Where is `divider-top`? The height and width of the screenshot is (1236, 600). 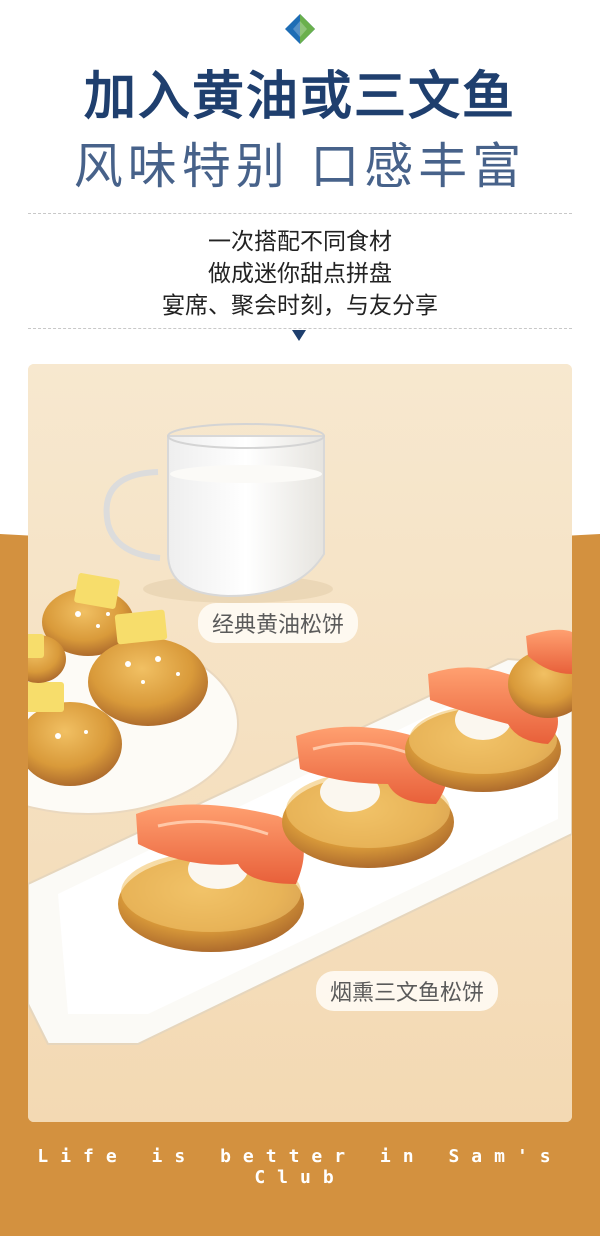
divider-top is located at coordinates (300, 213).